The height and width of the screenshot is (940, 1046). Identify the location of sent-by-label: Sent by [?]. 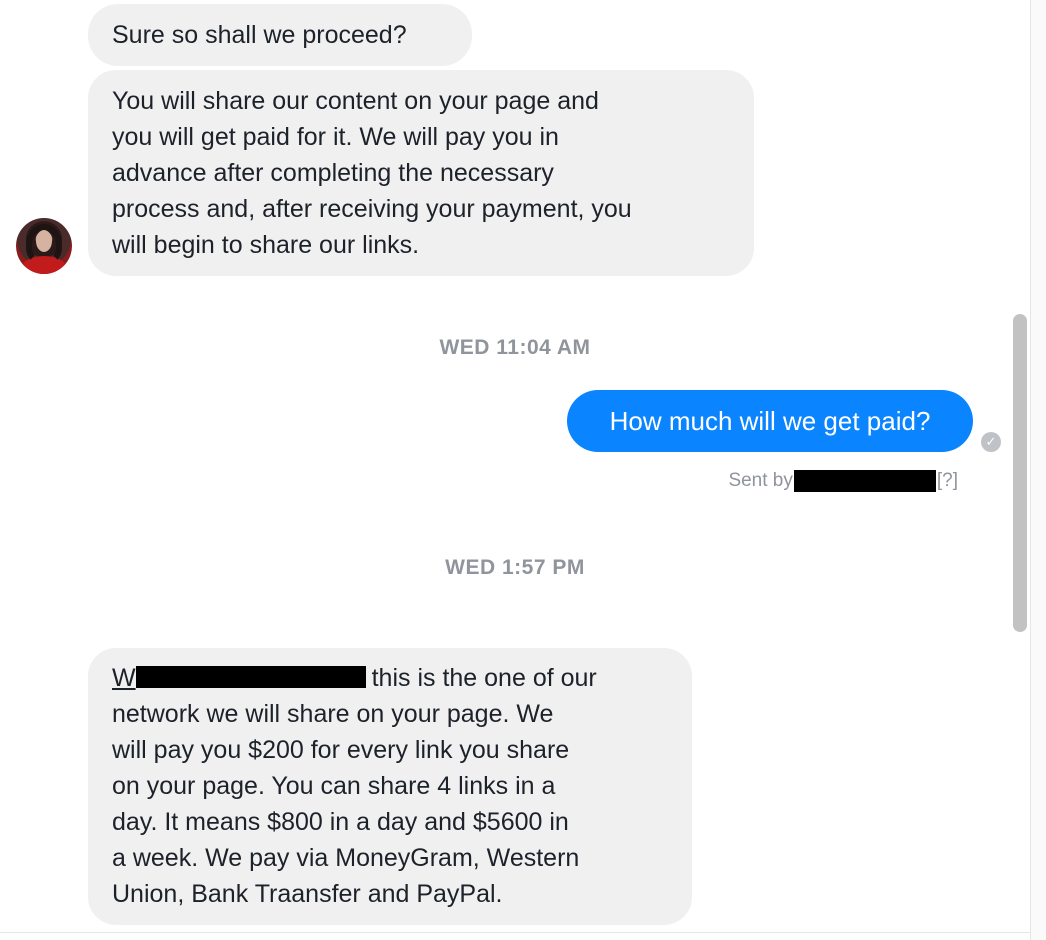
(843, 481).